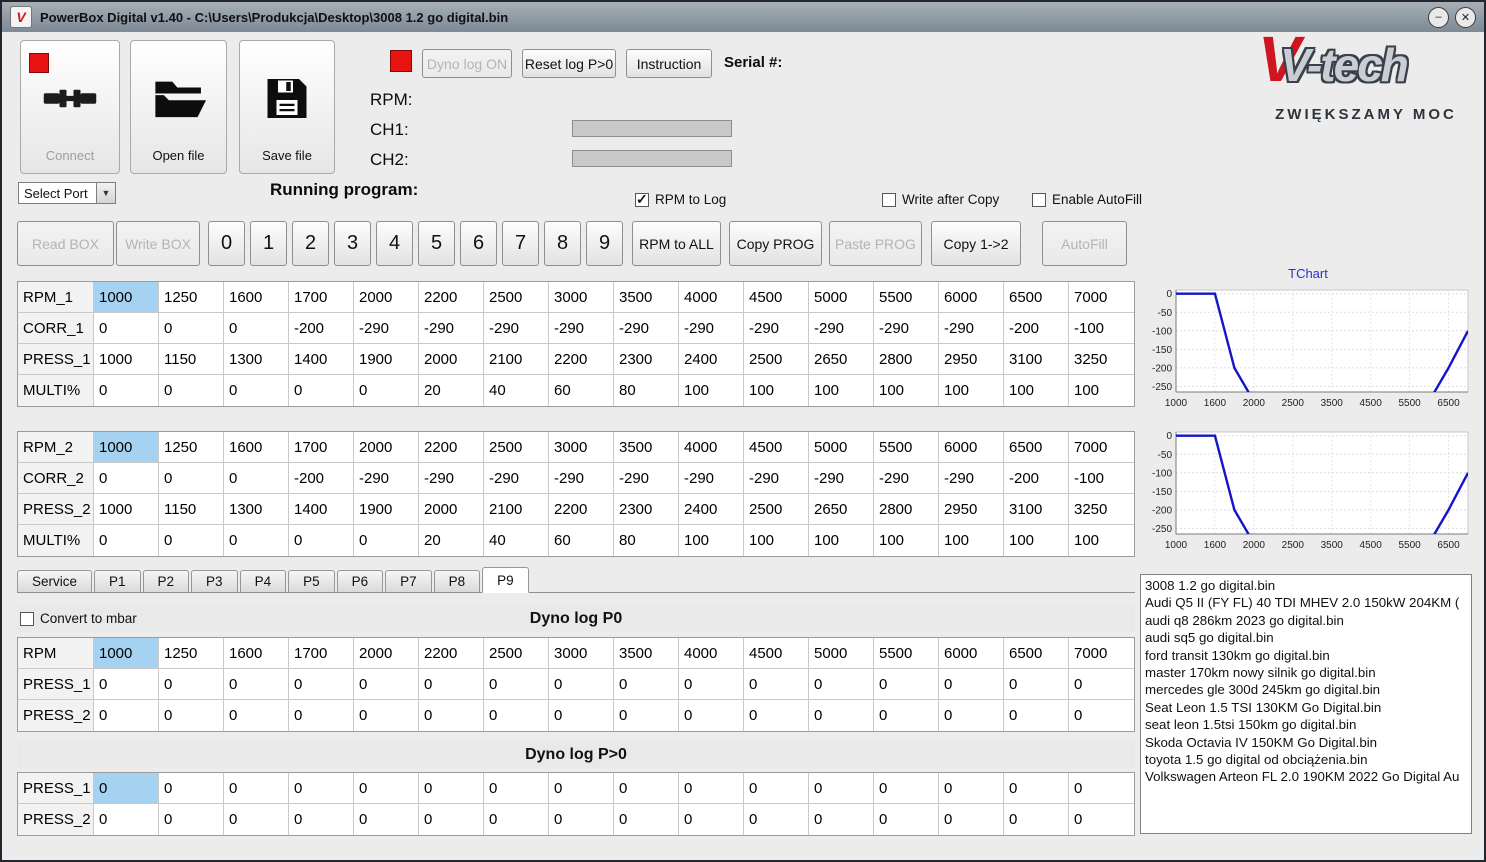  Describe the element at coordinates (408, 581) in the screenshot. I see `tab-p7: P7` at that location.